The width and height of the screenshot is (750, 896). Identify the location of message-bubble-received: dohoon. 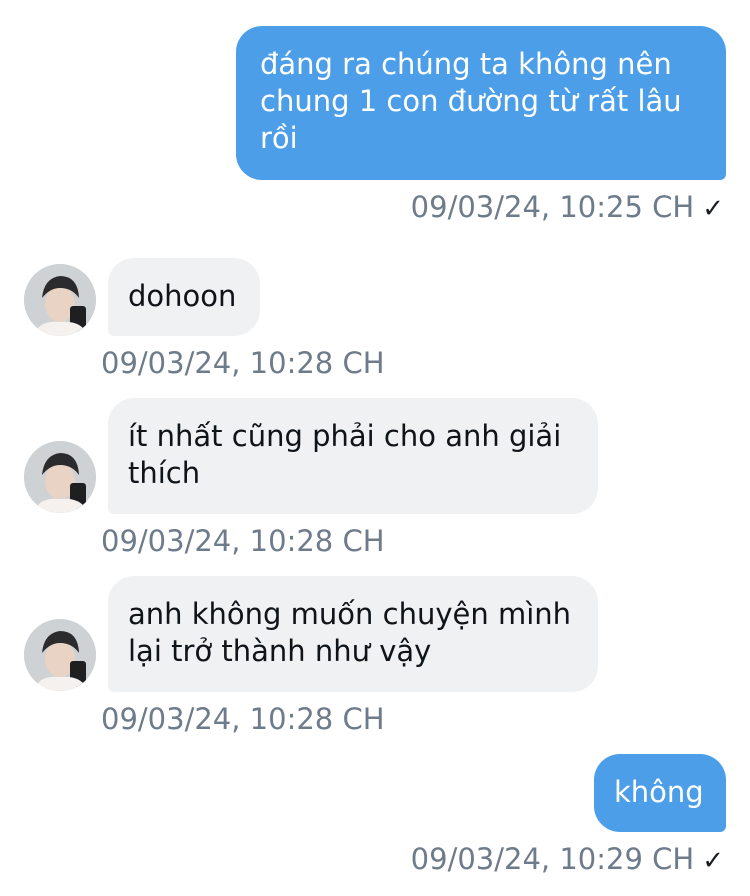
(184, 297).